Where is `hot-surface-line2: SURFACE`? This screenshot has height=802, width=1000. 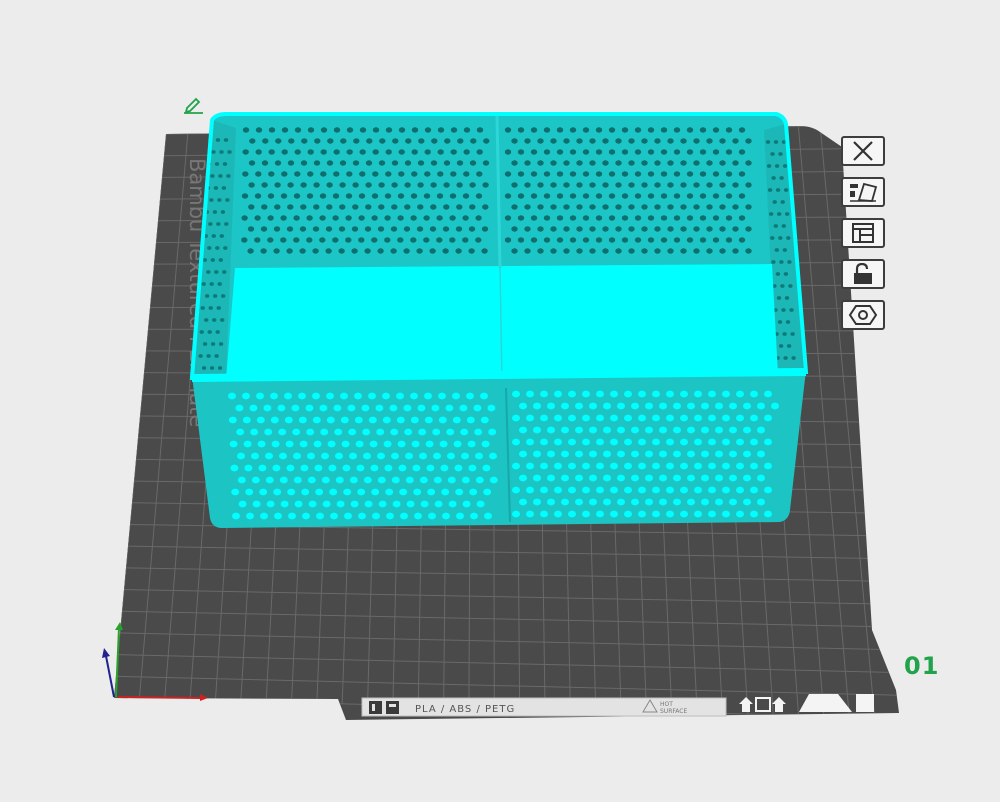
hot-surface-line2: SURFACE is located at coordinates (673, 711).